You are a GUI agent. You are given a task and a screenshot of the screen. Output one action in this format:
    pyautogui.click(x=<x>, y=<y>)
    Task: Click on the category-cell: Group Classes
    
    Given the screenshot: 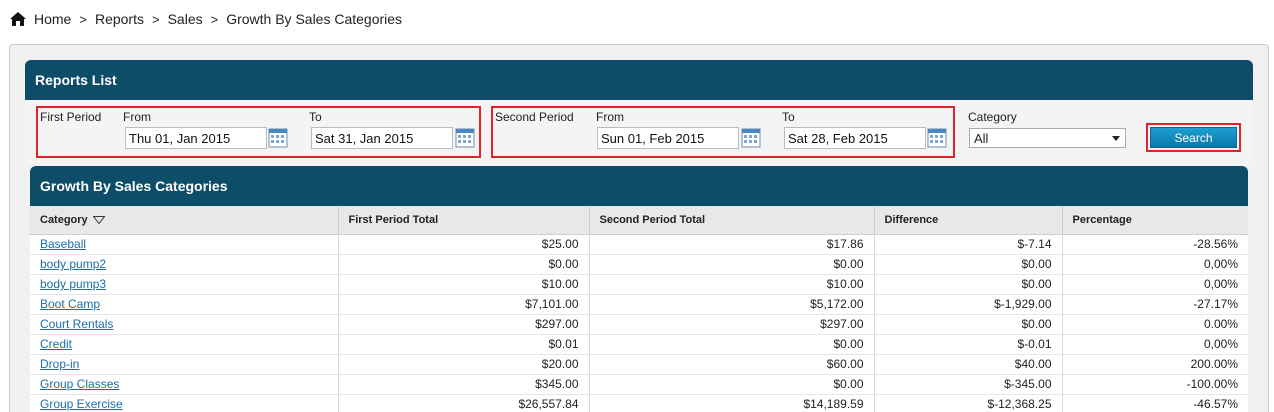 What is the action you would take?
    pyautogui.click(x=184, y=384)
    